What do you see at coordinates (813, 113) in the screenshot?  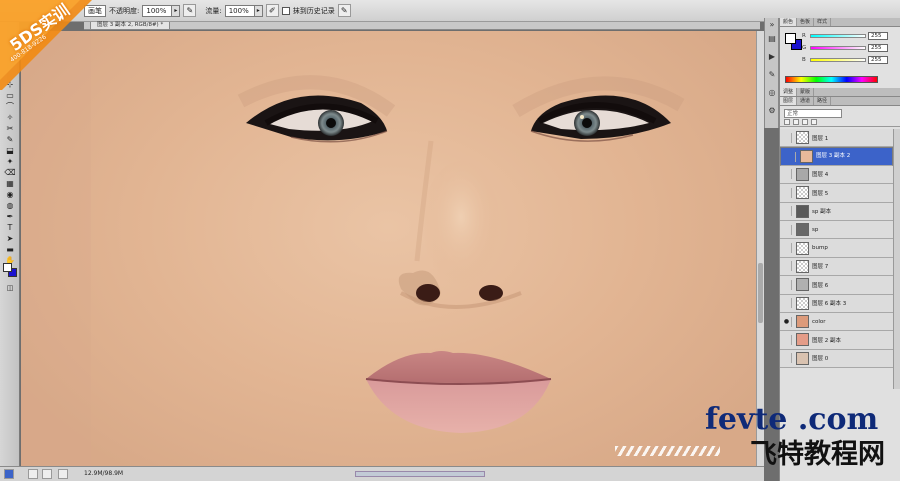 I see `blend-mode-select: 正常` at bounding box center [813, 113].